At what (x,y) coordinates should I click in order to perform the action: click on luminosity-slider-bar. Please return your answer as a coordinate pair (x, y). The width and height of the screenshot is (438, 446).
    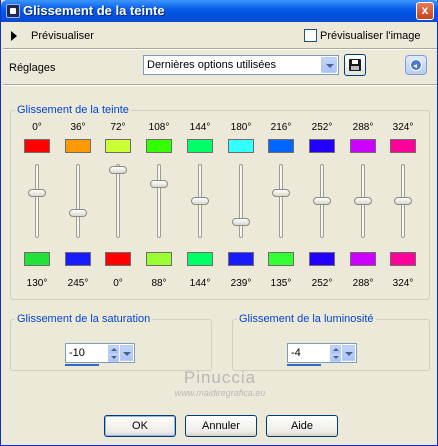
    Looking at the image, I should click on (304, 365).